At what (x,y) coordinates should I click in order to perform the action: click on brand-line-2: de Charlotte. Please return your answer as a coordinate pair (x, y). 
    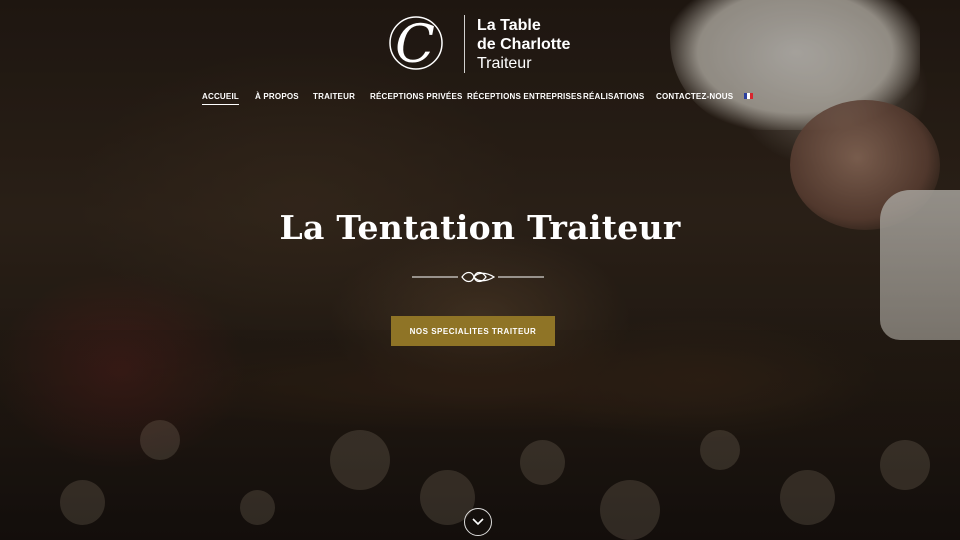
    Looking at the image, I should click on (524, 44).